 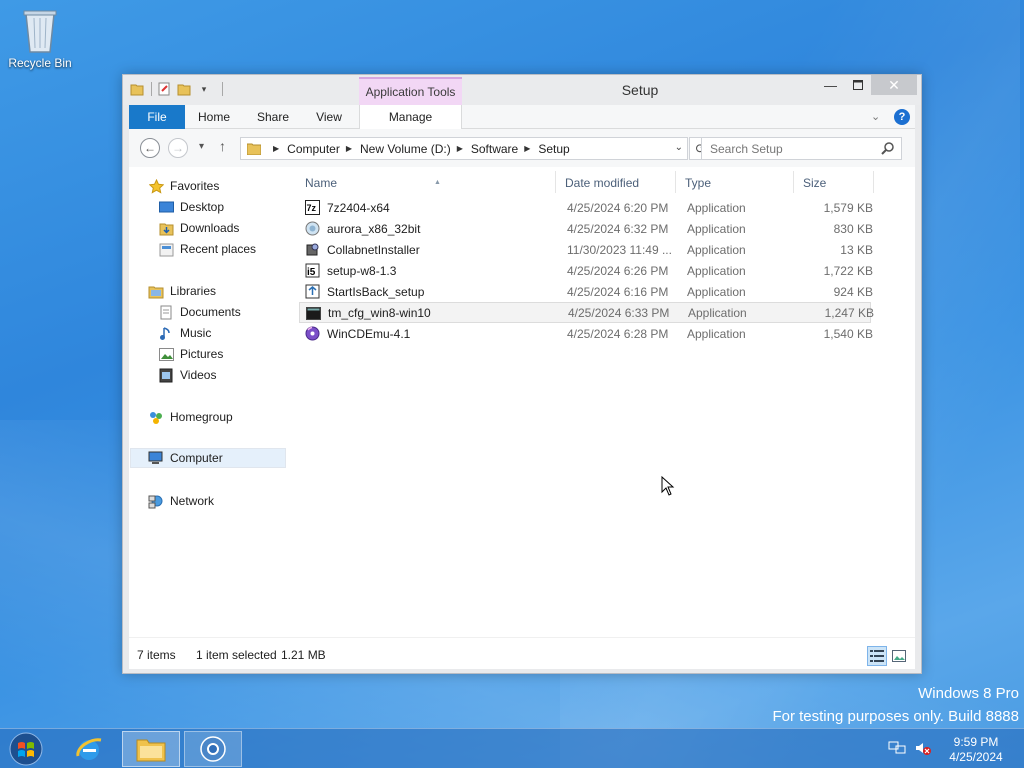 I want to click on windows-logo-icon, so click(x=26, y=749).